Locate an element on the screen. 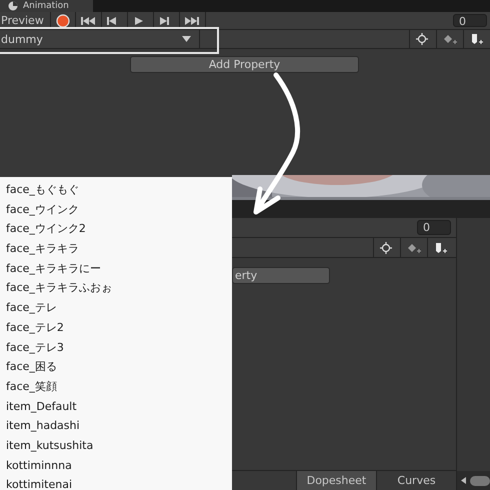 This screenshot has height=490, width=490. menu-item: face_もぐもぐ is located at coordinates (116, 190).